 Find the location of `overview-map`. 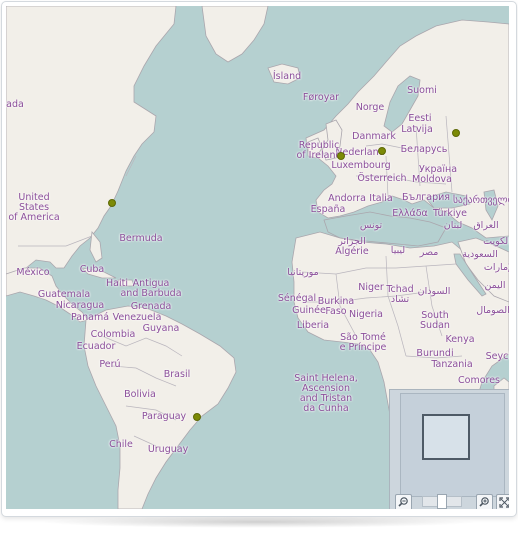

overview-map is located at coordinates (452, 445).